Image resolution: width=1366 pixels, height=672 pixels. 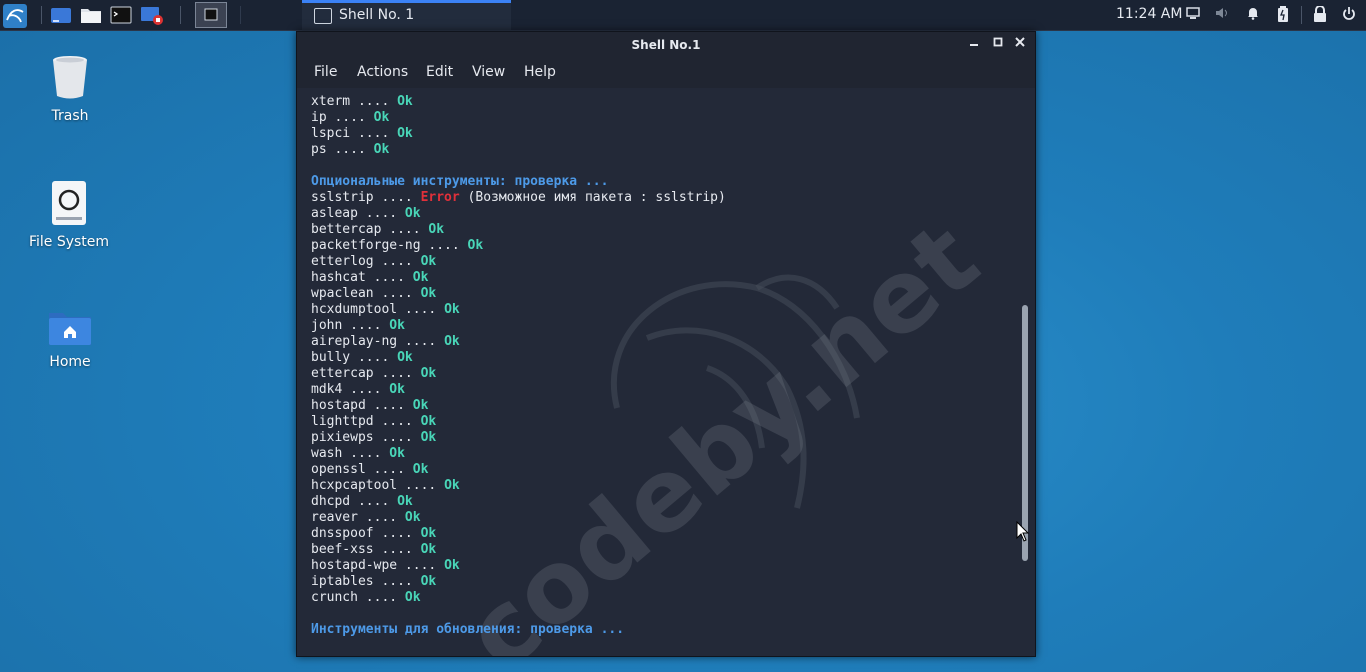 What do you see at coordinates (362, 102) in the screenshot?
I see `terminal-line: xterm .... Ok` at bounding box center [362, 102].